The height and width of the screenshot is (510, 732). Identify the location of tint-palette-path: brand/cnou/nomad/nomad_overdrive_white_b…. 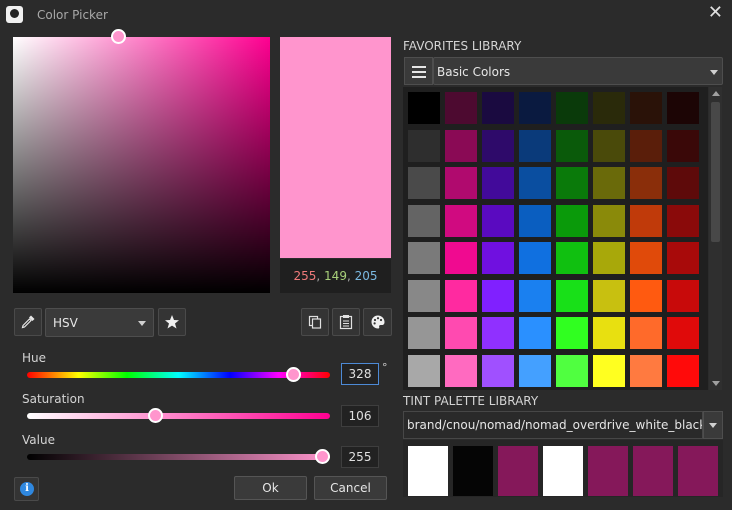
(553, 425).